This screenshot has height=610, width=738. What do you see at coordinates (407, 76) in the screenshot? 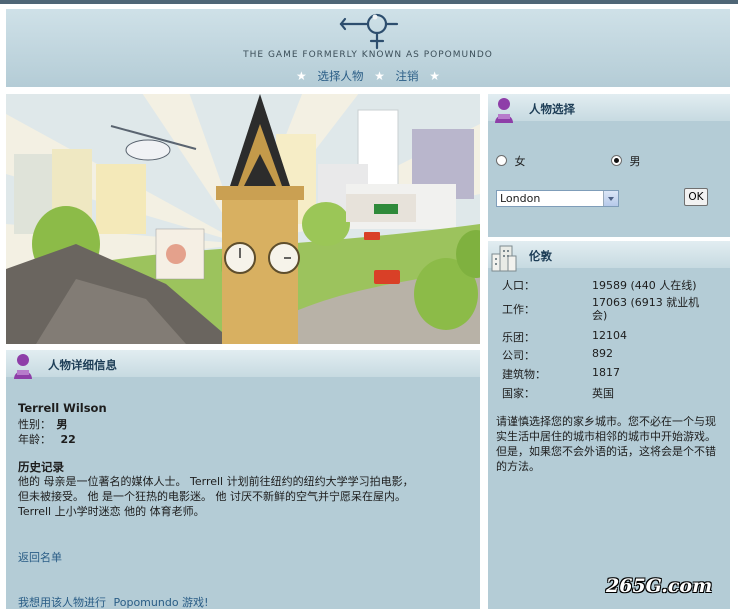
I see `nav-logout: 注销` at bounding box center [407, 76].